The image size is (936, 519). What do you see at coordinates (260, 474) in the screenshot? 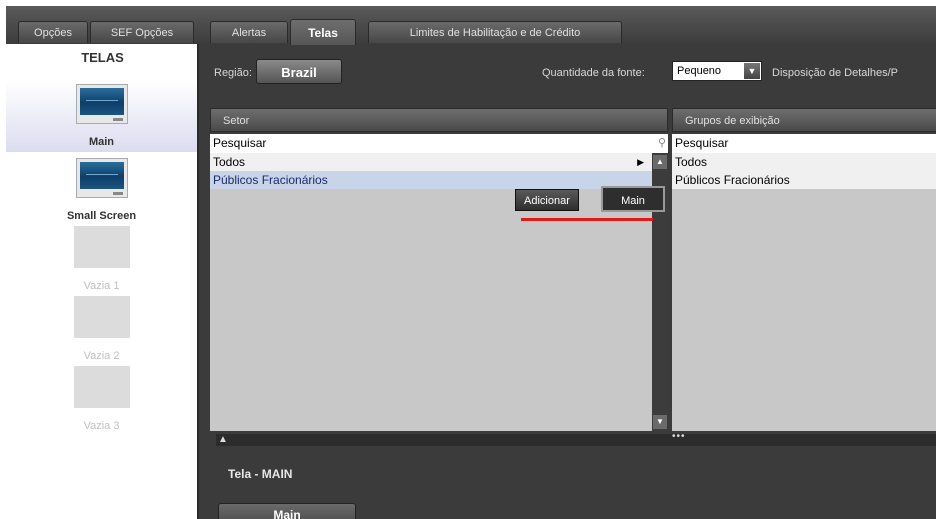
I see `screen-title: Tela - MAIN` at bounding box center [260, 474].